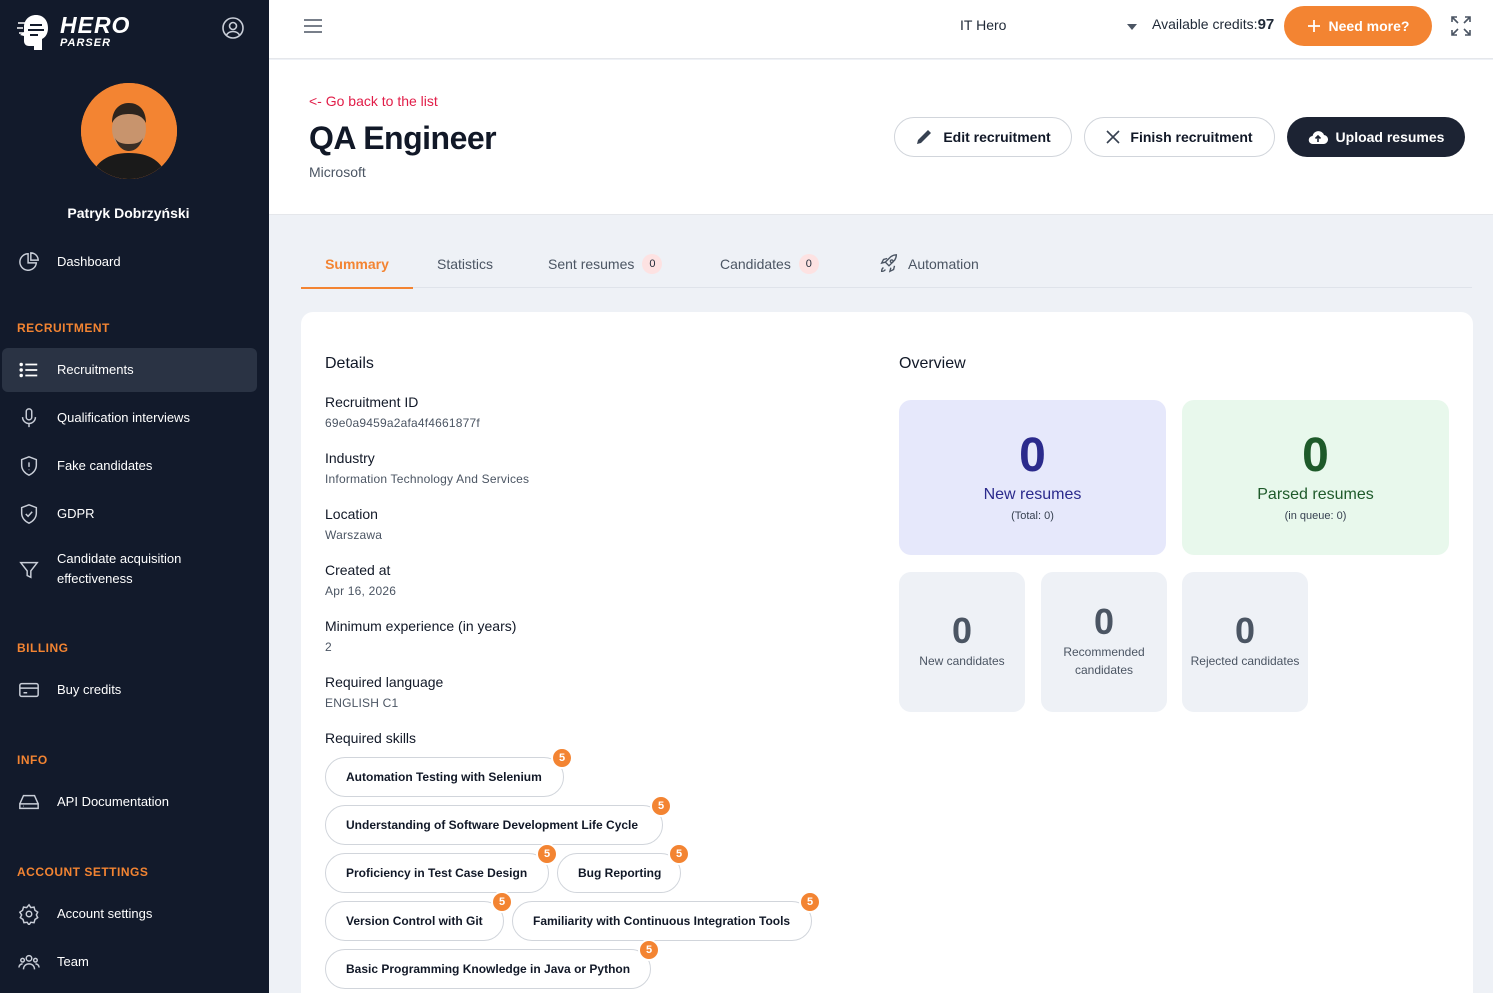 The width and height of the screenshot is (1493, 993). What do you see at coordinates (129, 570) in the screenshot?
I see `sidebar-item-candidate-acquisition: Candidate acquisition effectiveness` at bounding box center [129, 570].